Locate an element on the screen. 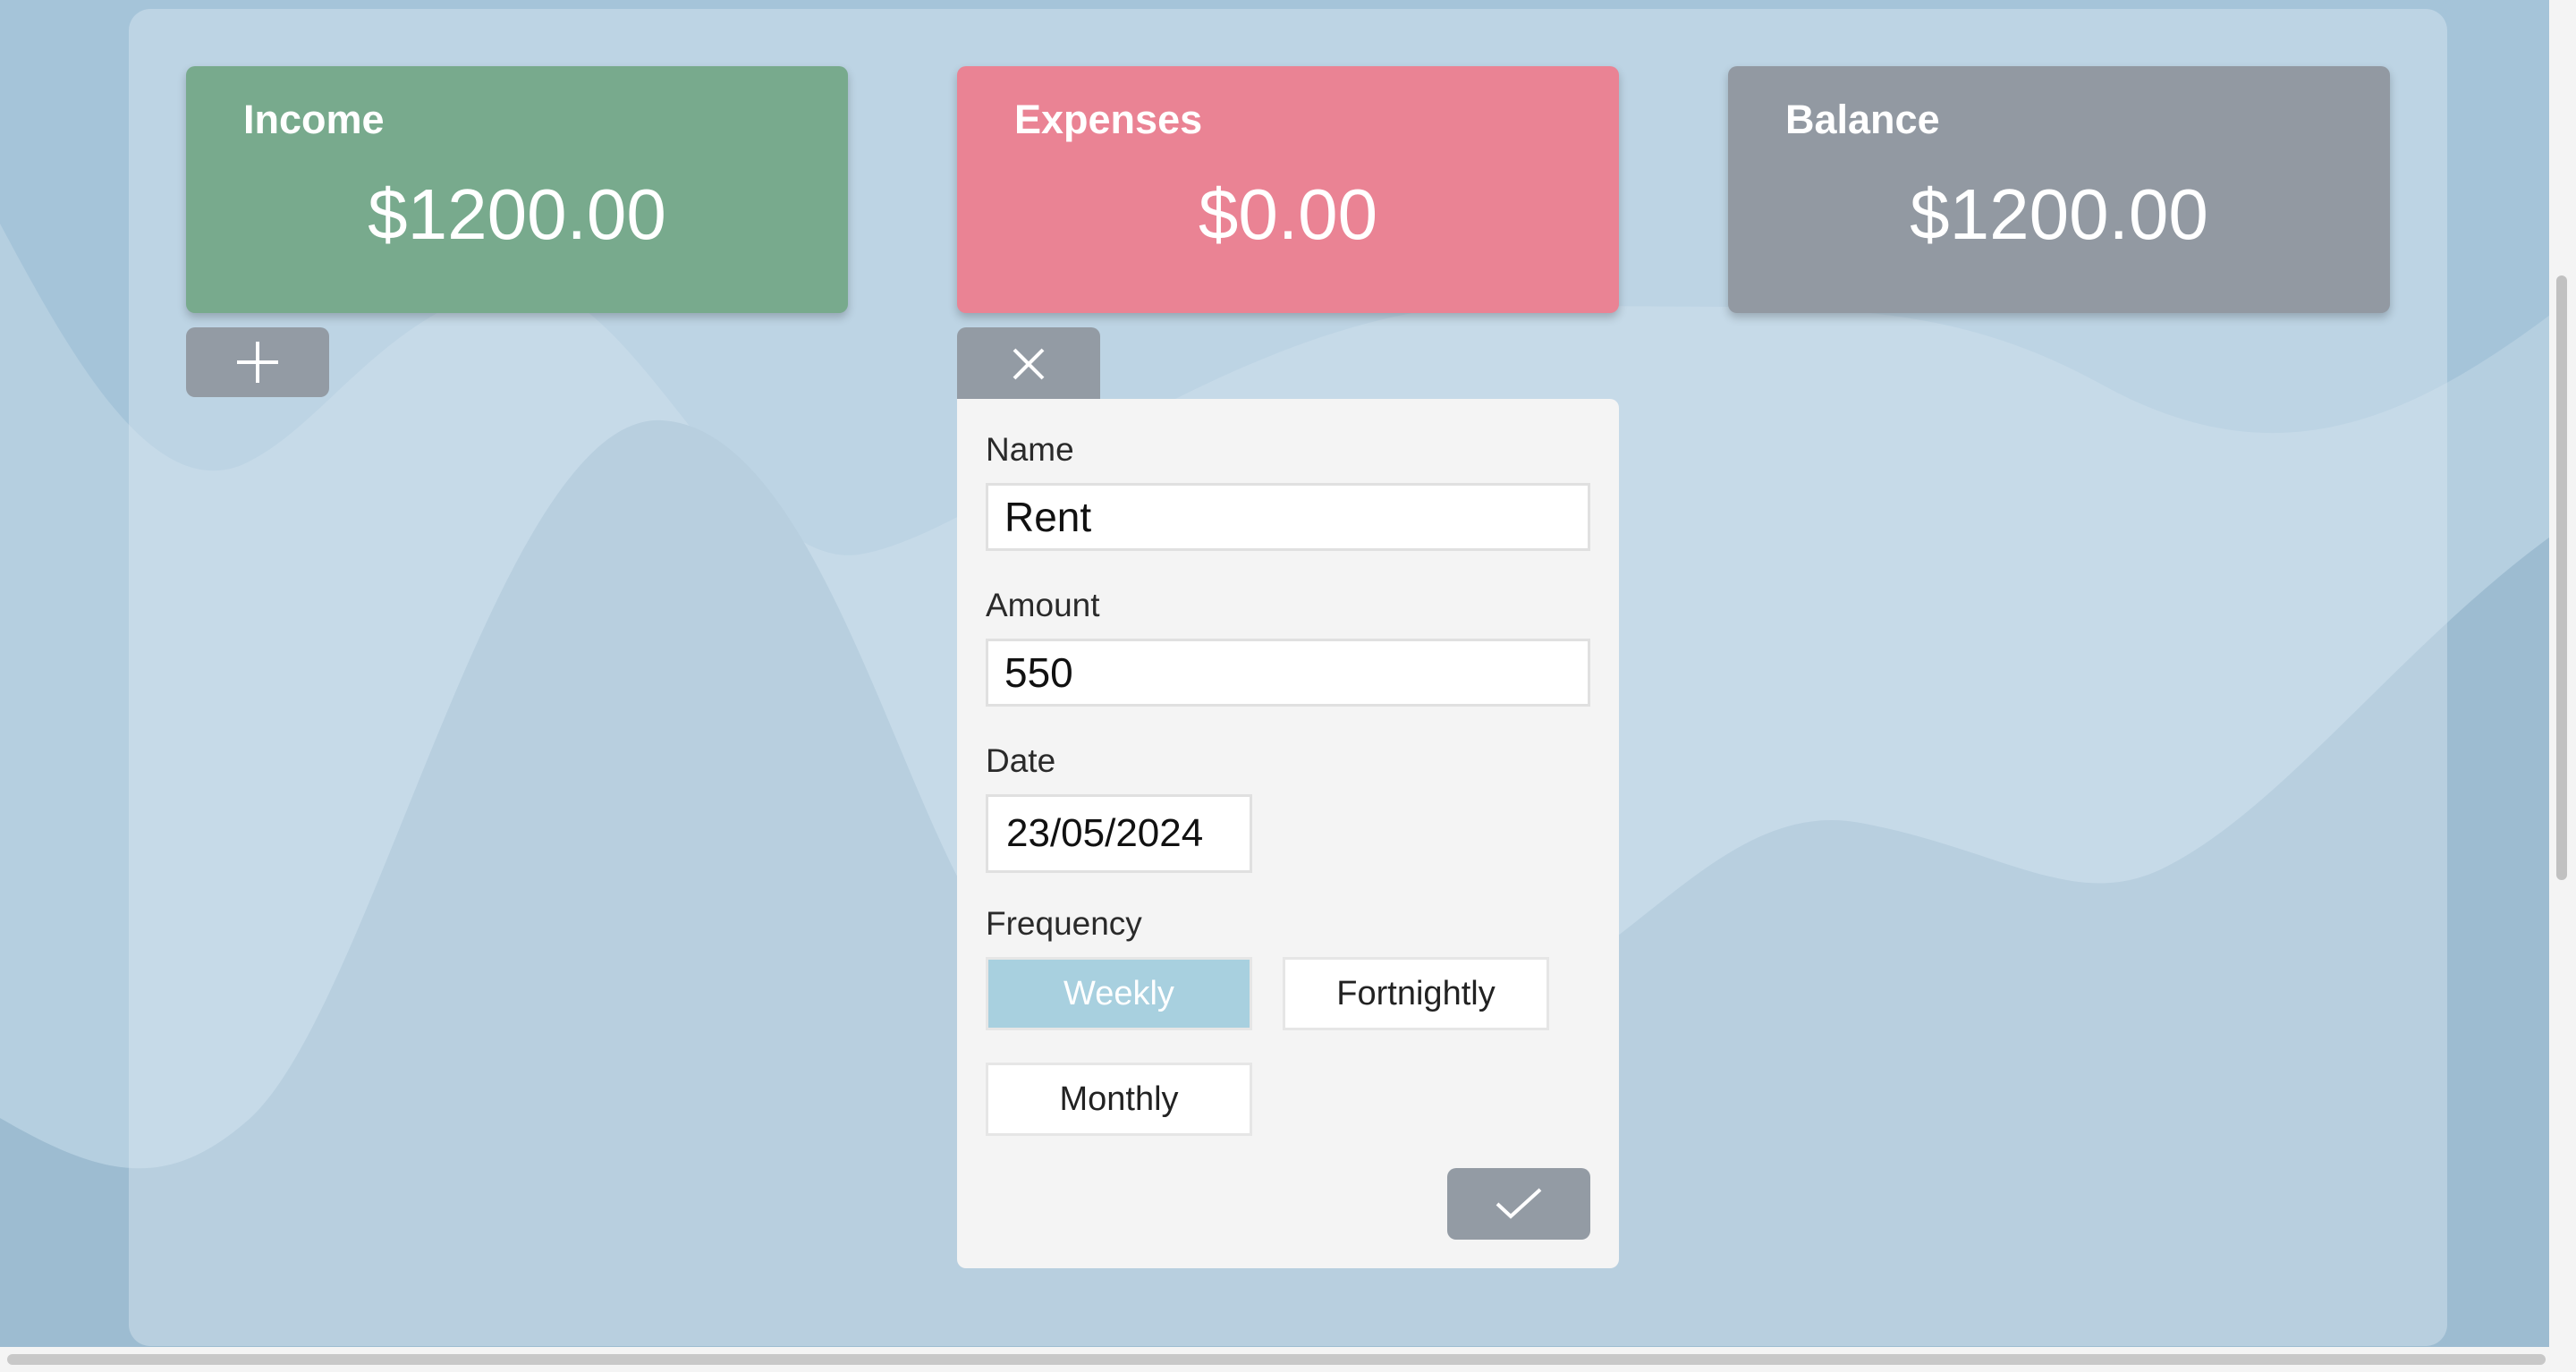  balance-card: Balance $1200.00 is located at coordinates (2059, 189).